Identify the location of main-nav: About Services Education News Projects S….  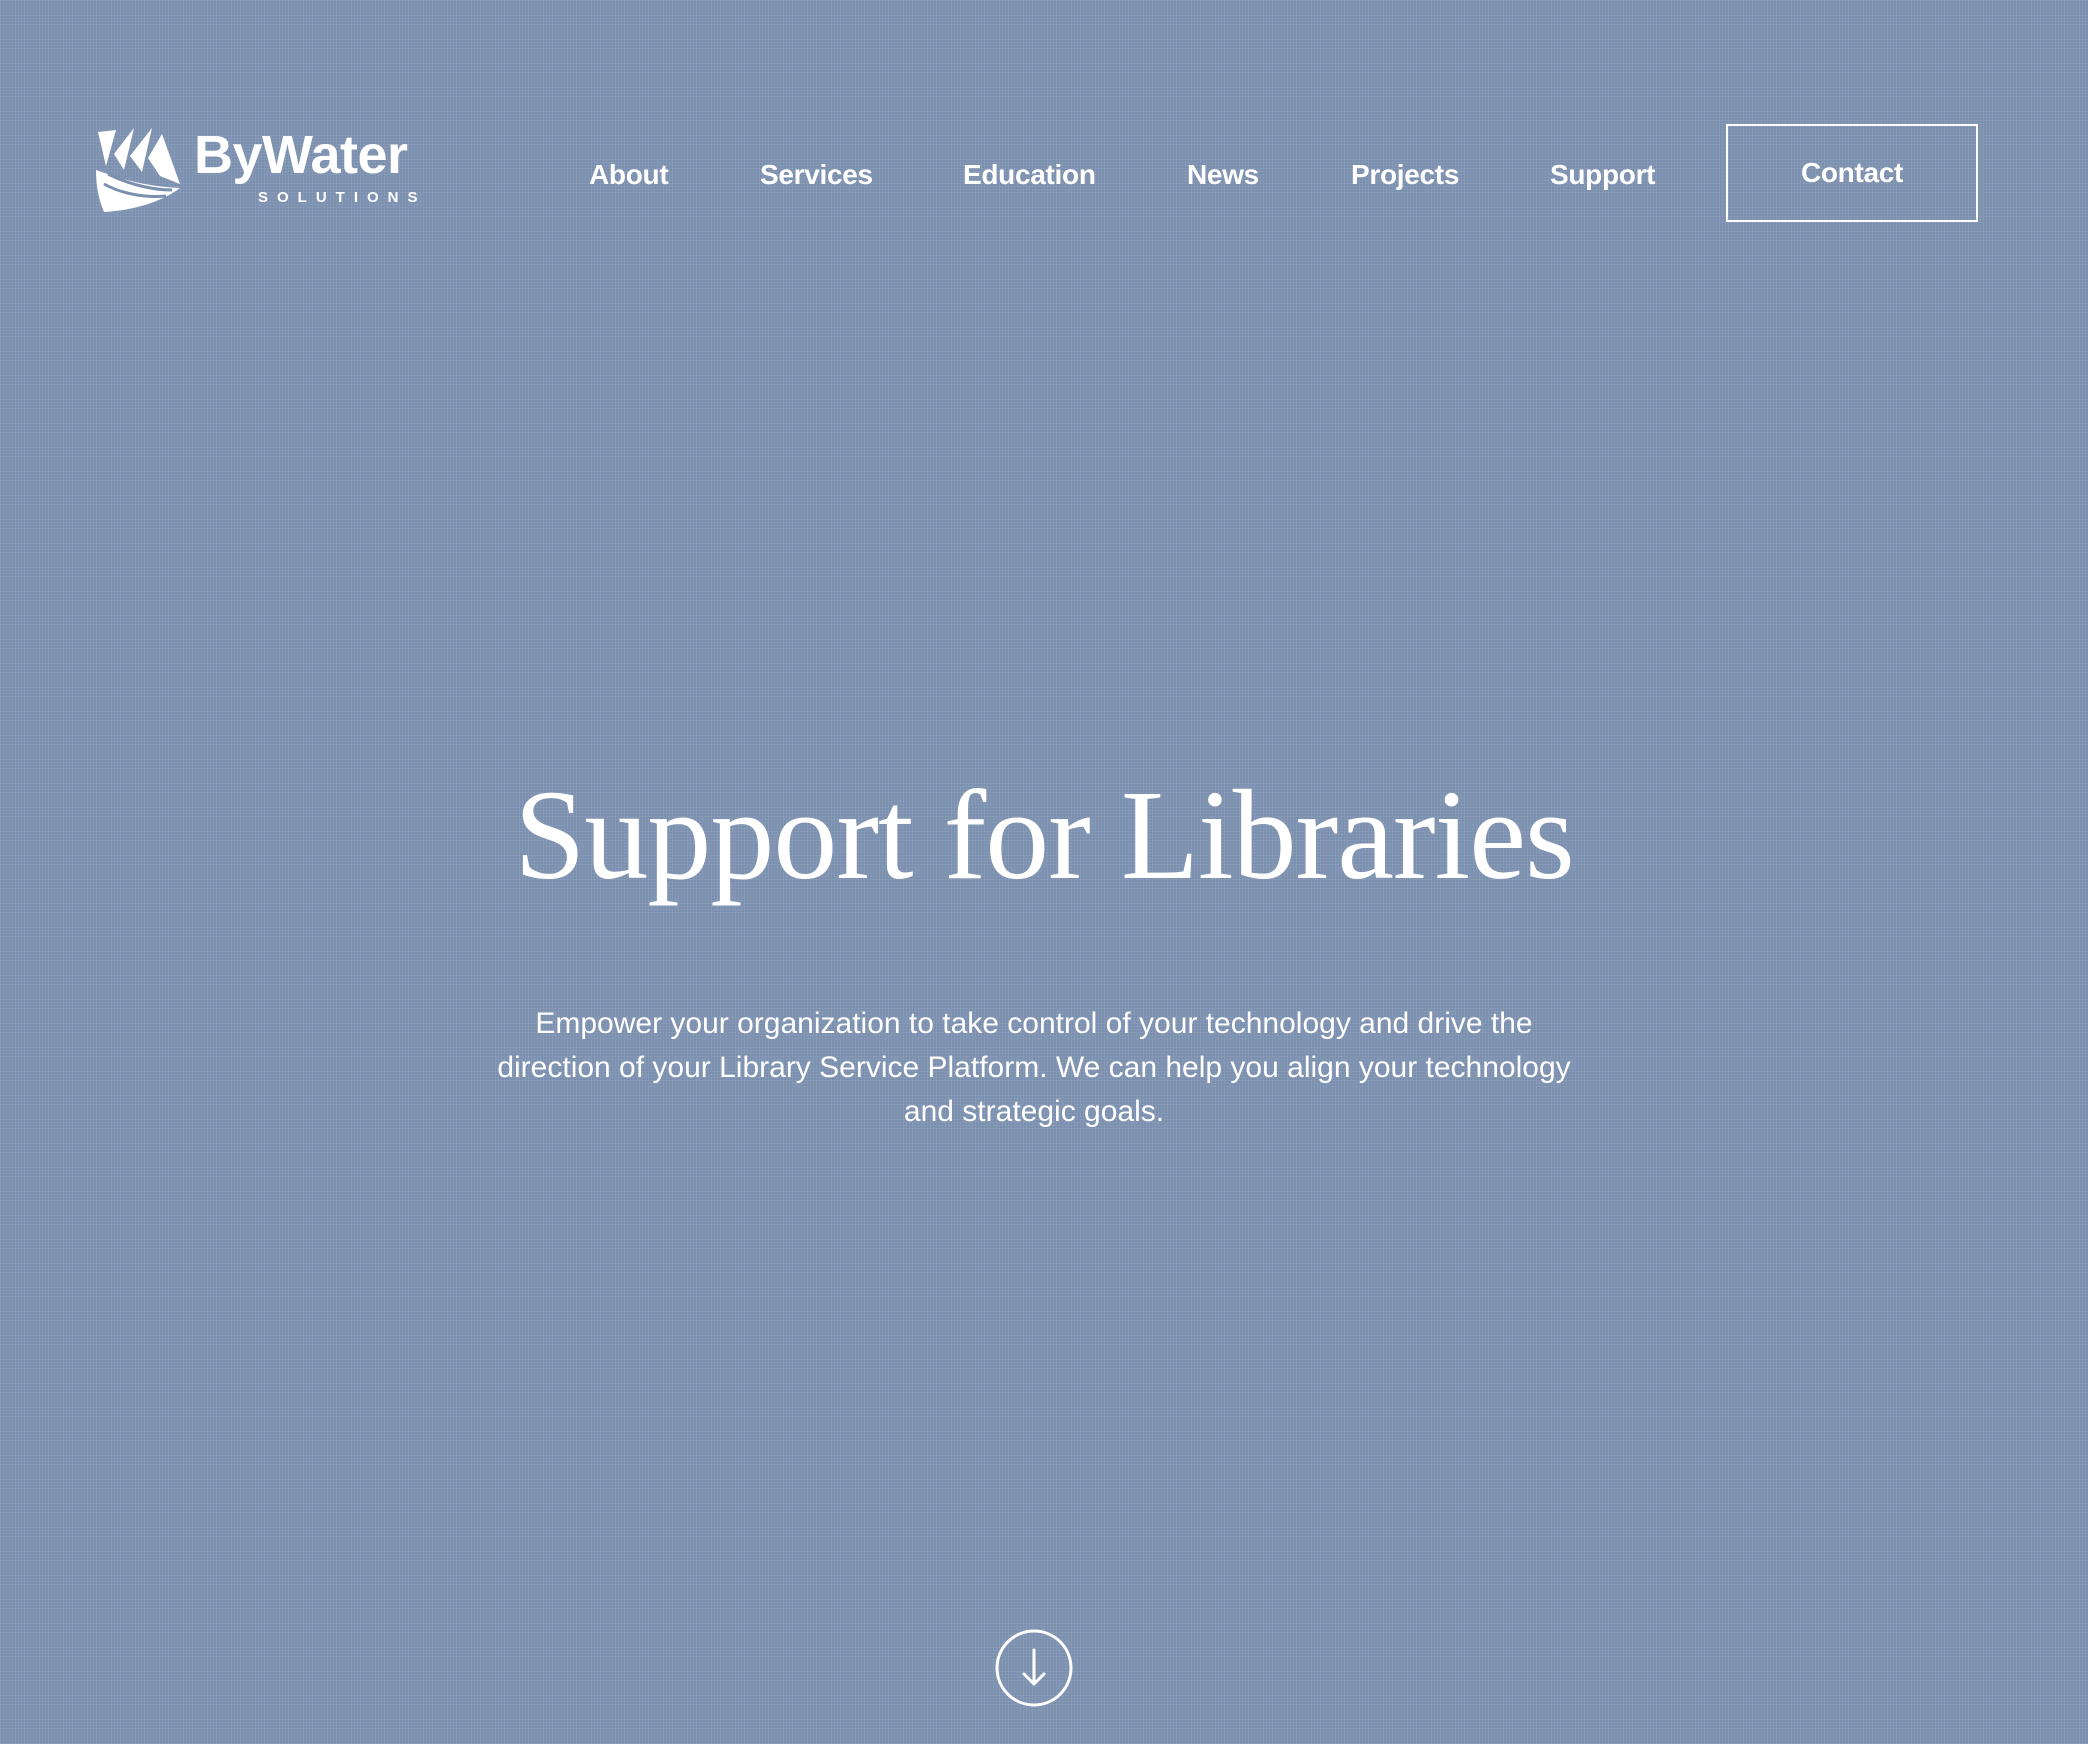
(1044, 130).